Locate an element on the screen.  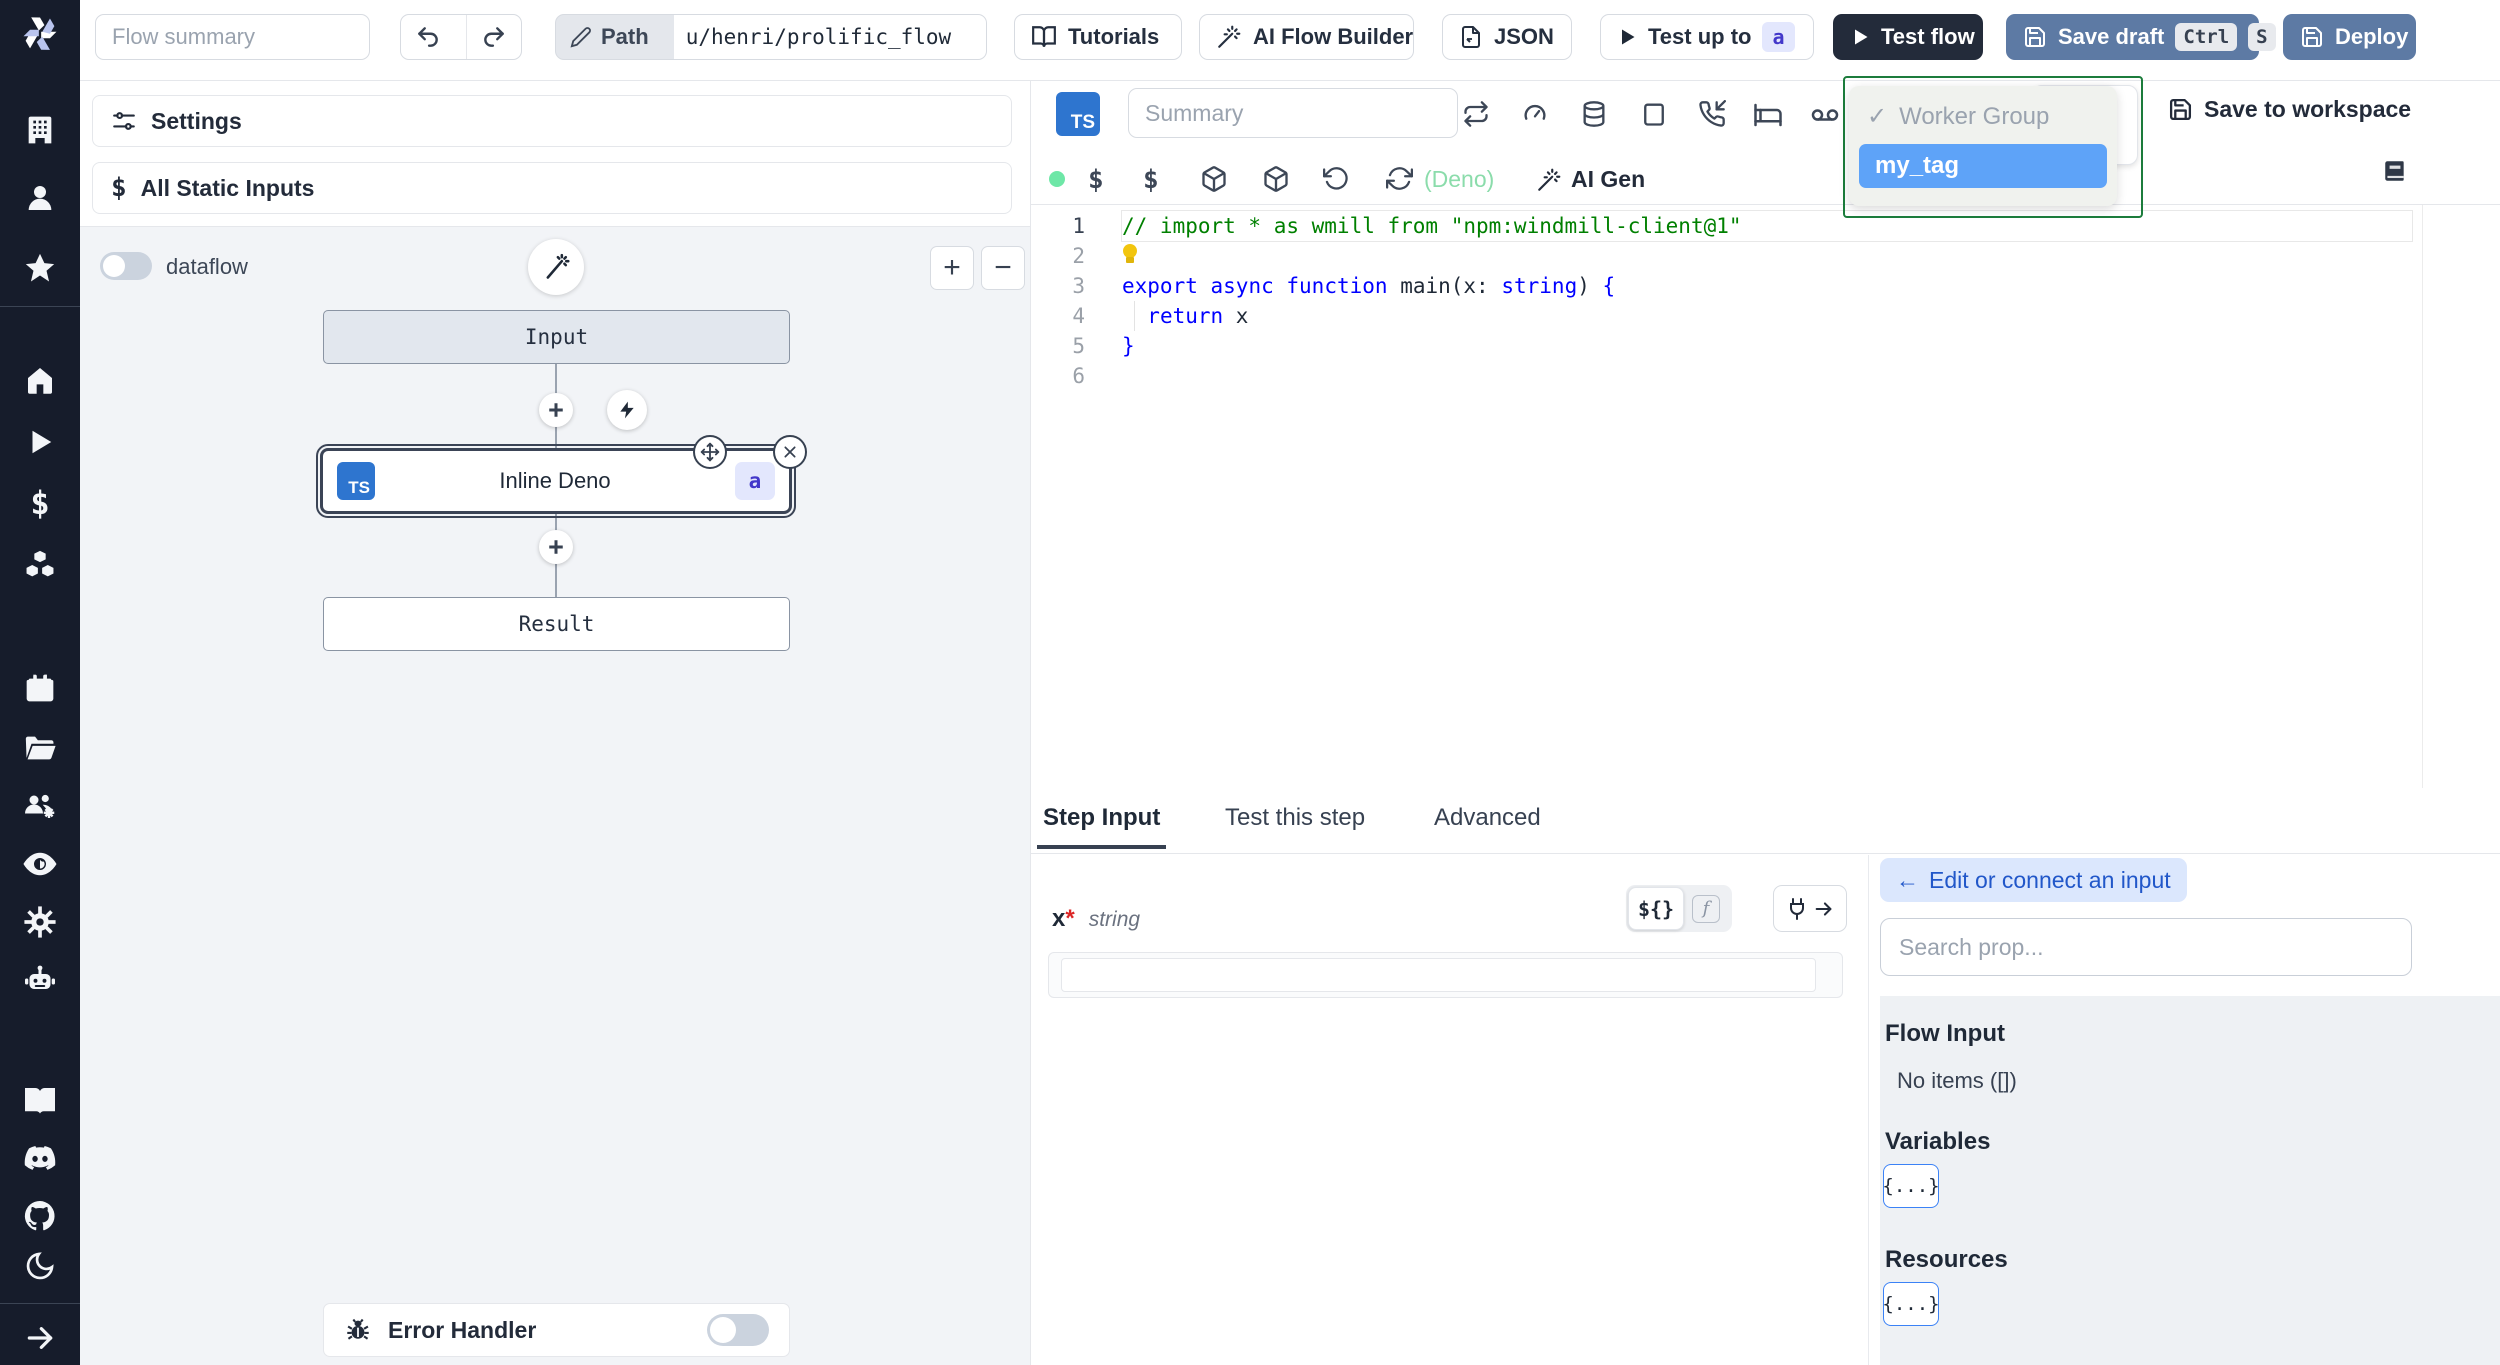
concurrency-square-icon is located at coordinates (1654, 114).